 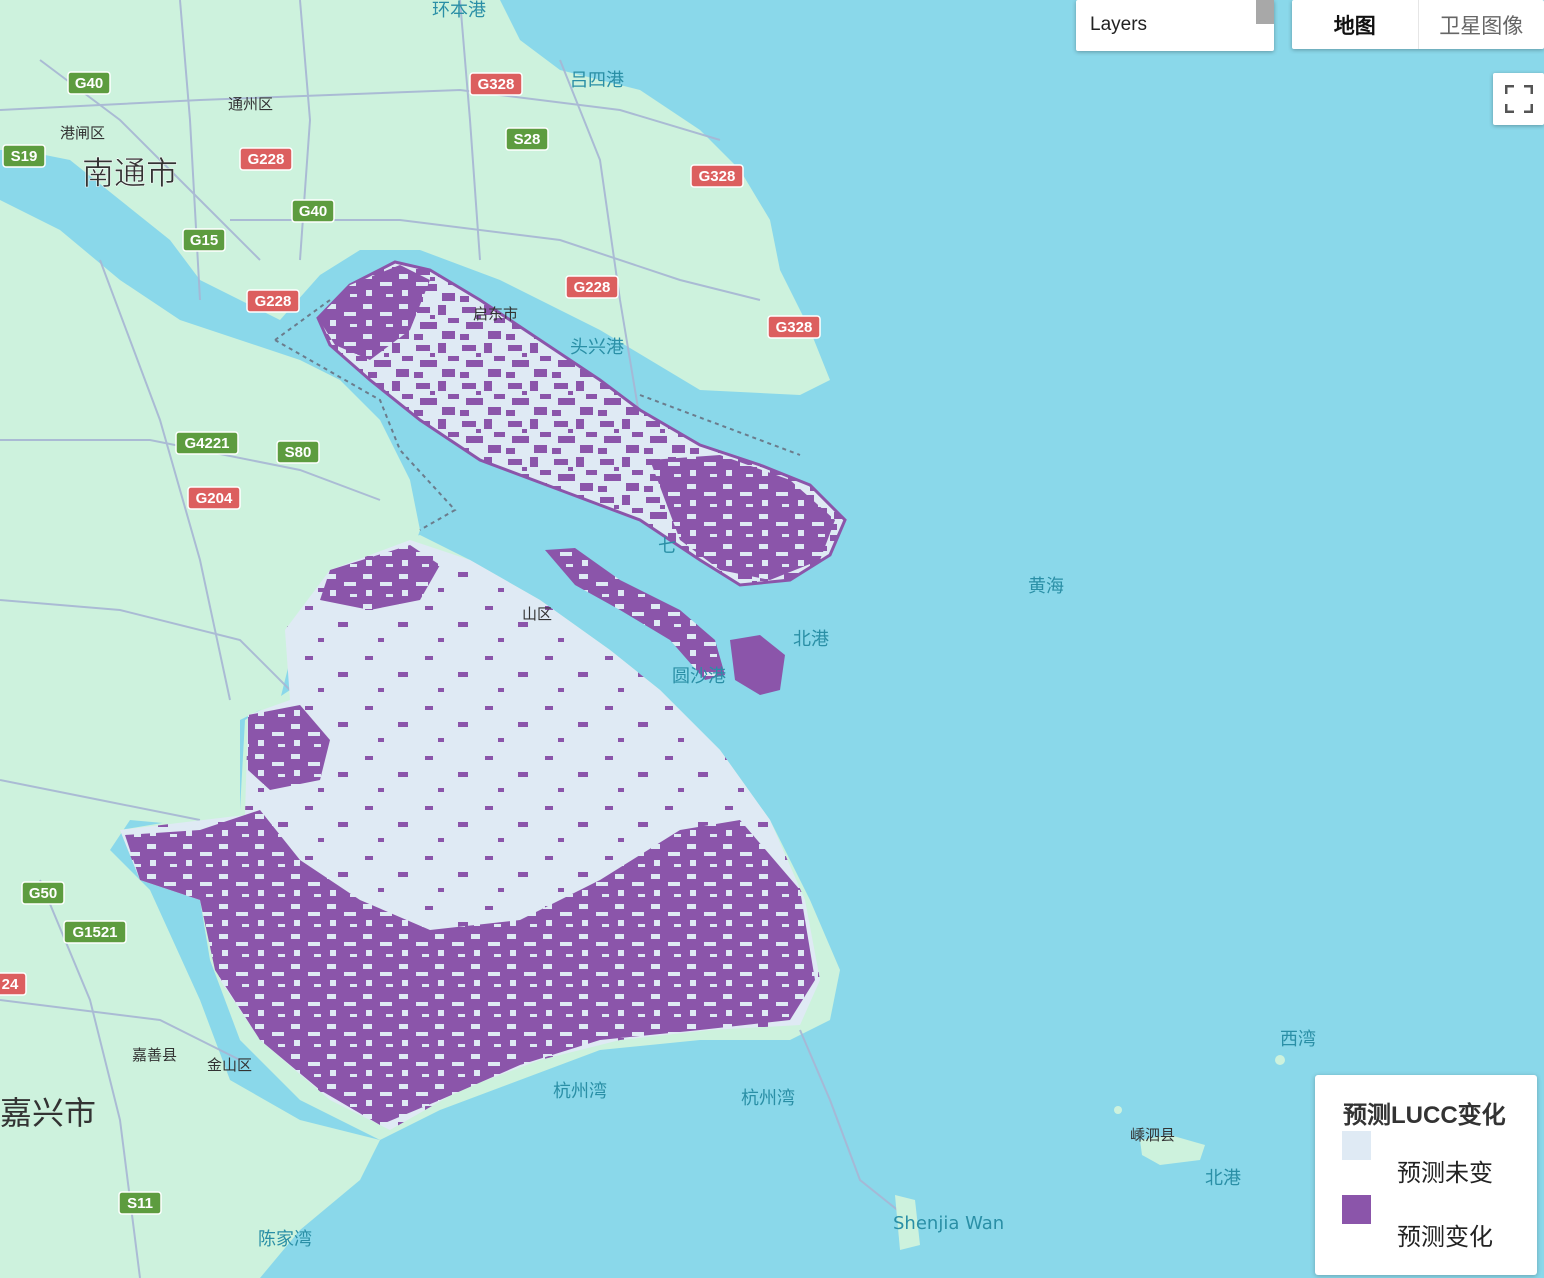 I want to click on road-shield-s80: S80, so click(x=298, y=452).